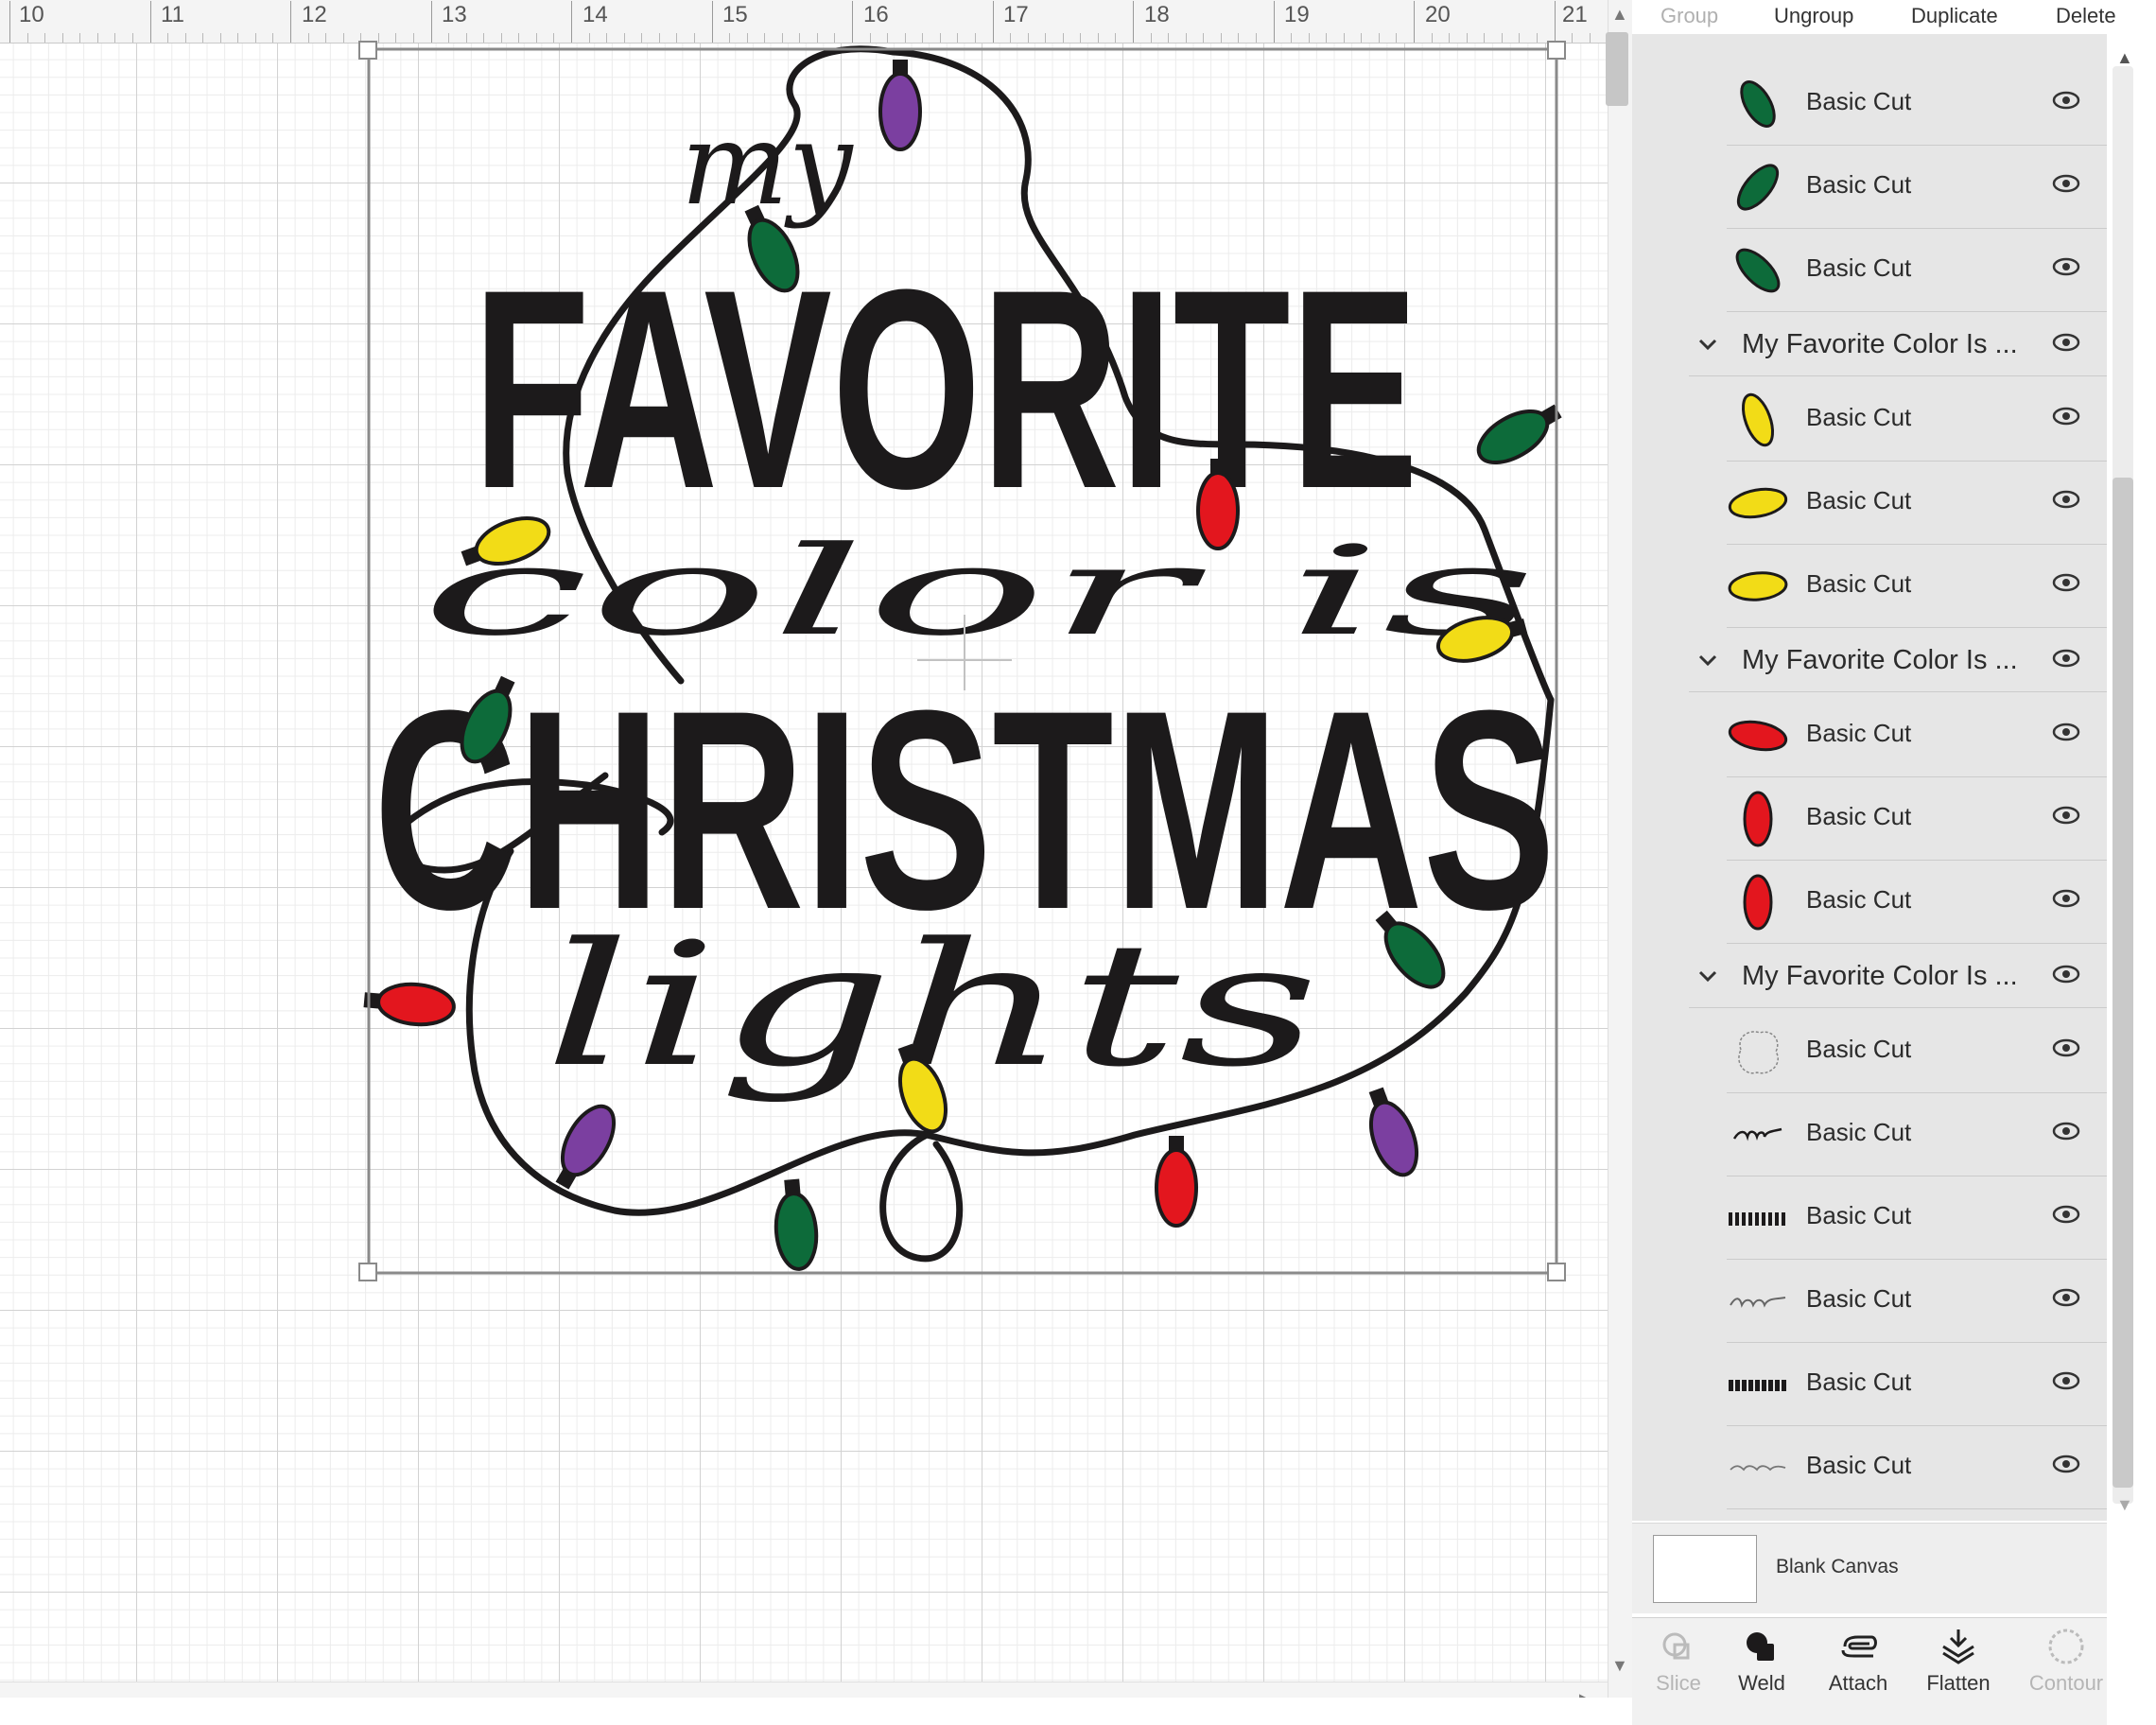 The image size is (2156, 1725). I want to click on weld-label: Weld, so click(1761, 1683).